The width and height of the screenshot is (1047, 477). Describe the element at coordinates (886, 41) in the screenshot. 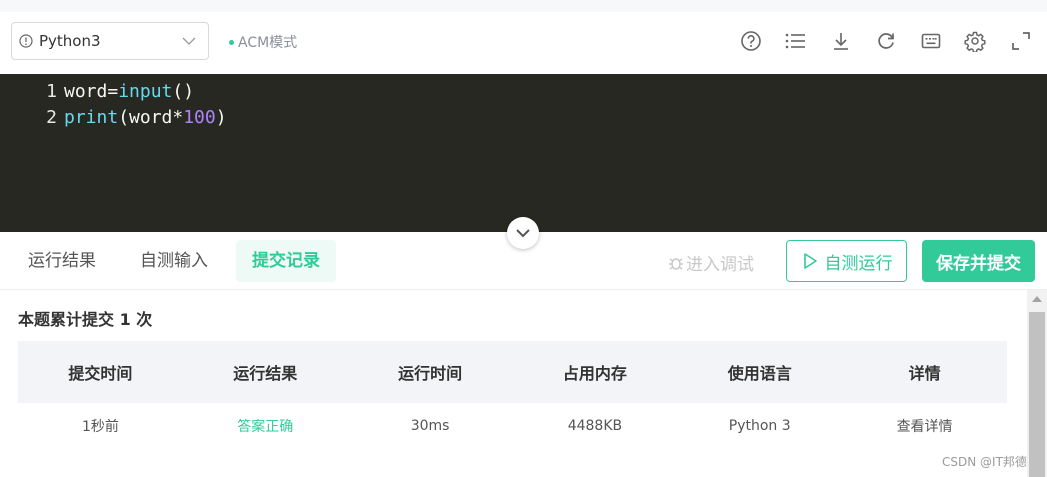

I see `refresh-icon` at that location.